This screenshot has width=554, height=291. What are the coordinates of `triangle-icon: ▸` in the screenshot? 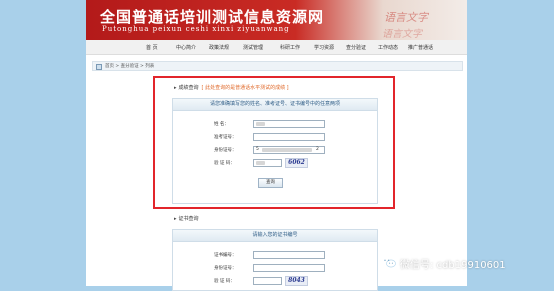 It's located at (175, 219).